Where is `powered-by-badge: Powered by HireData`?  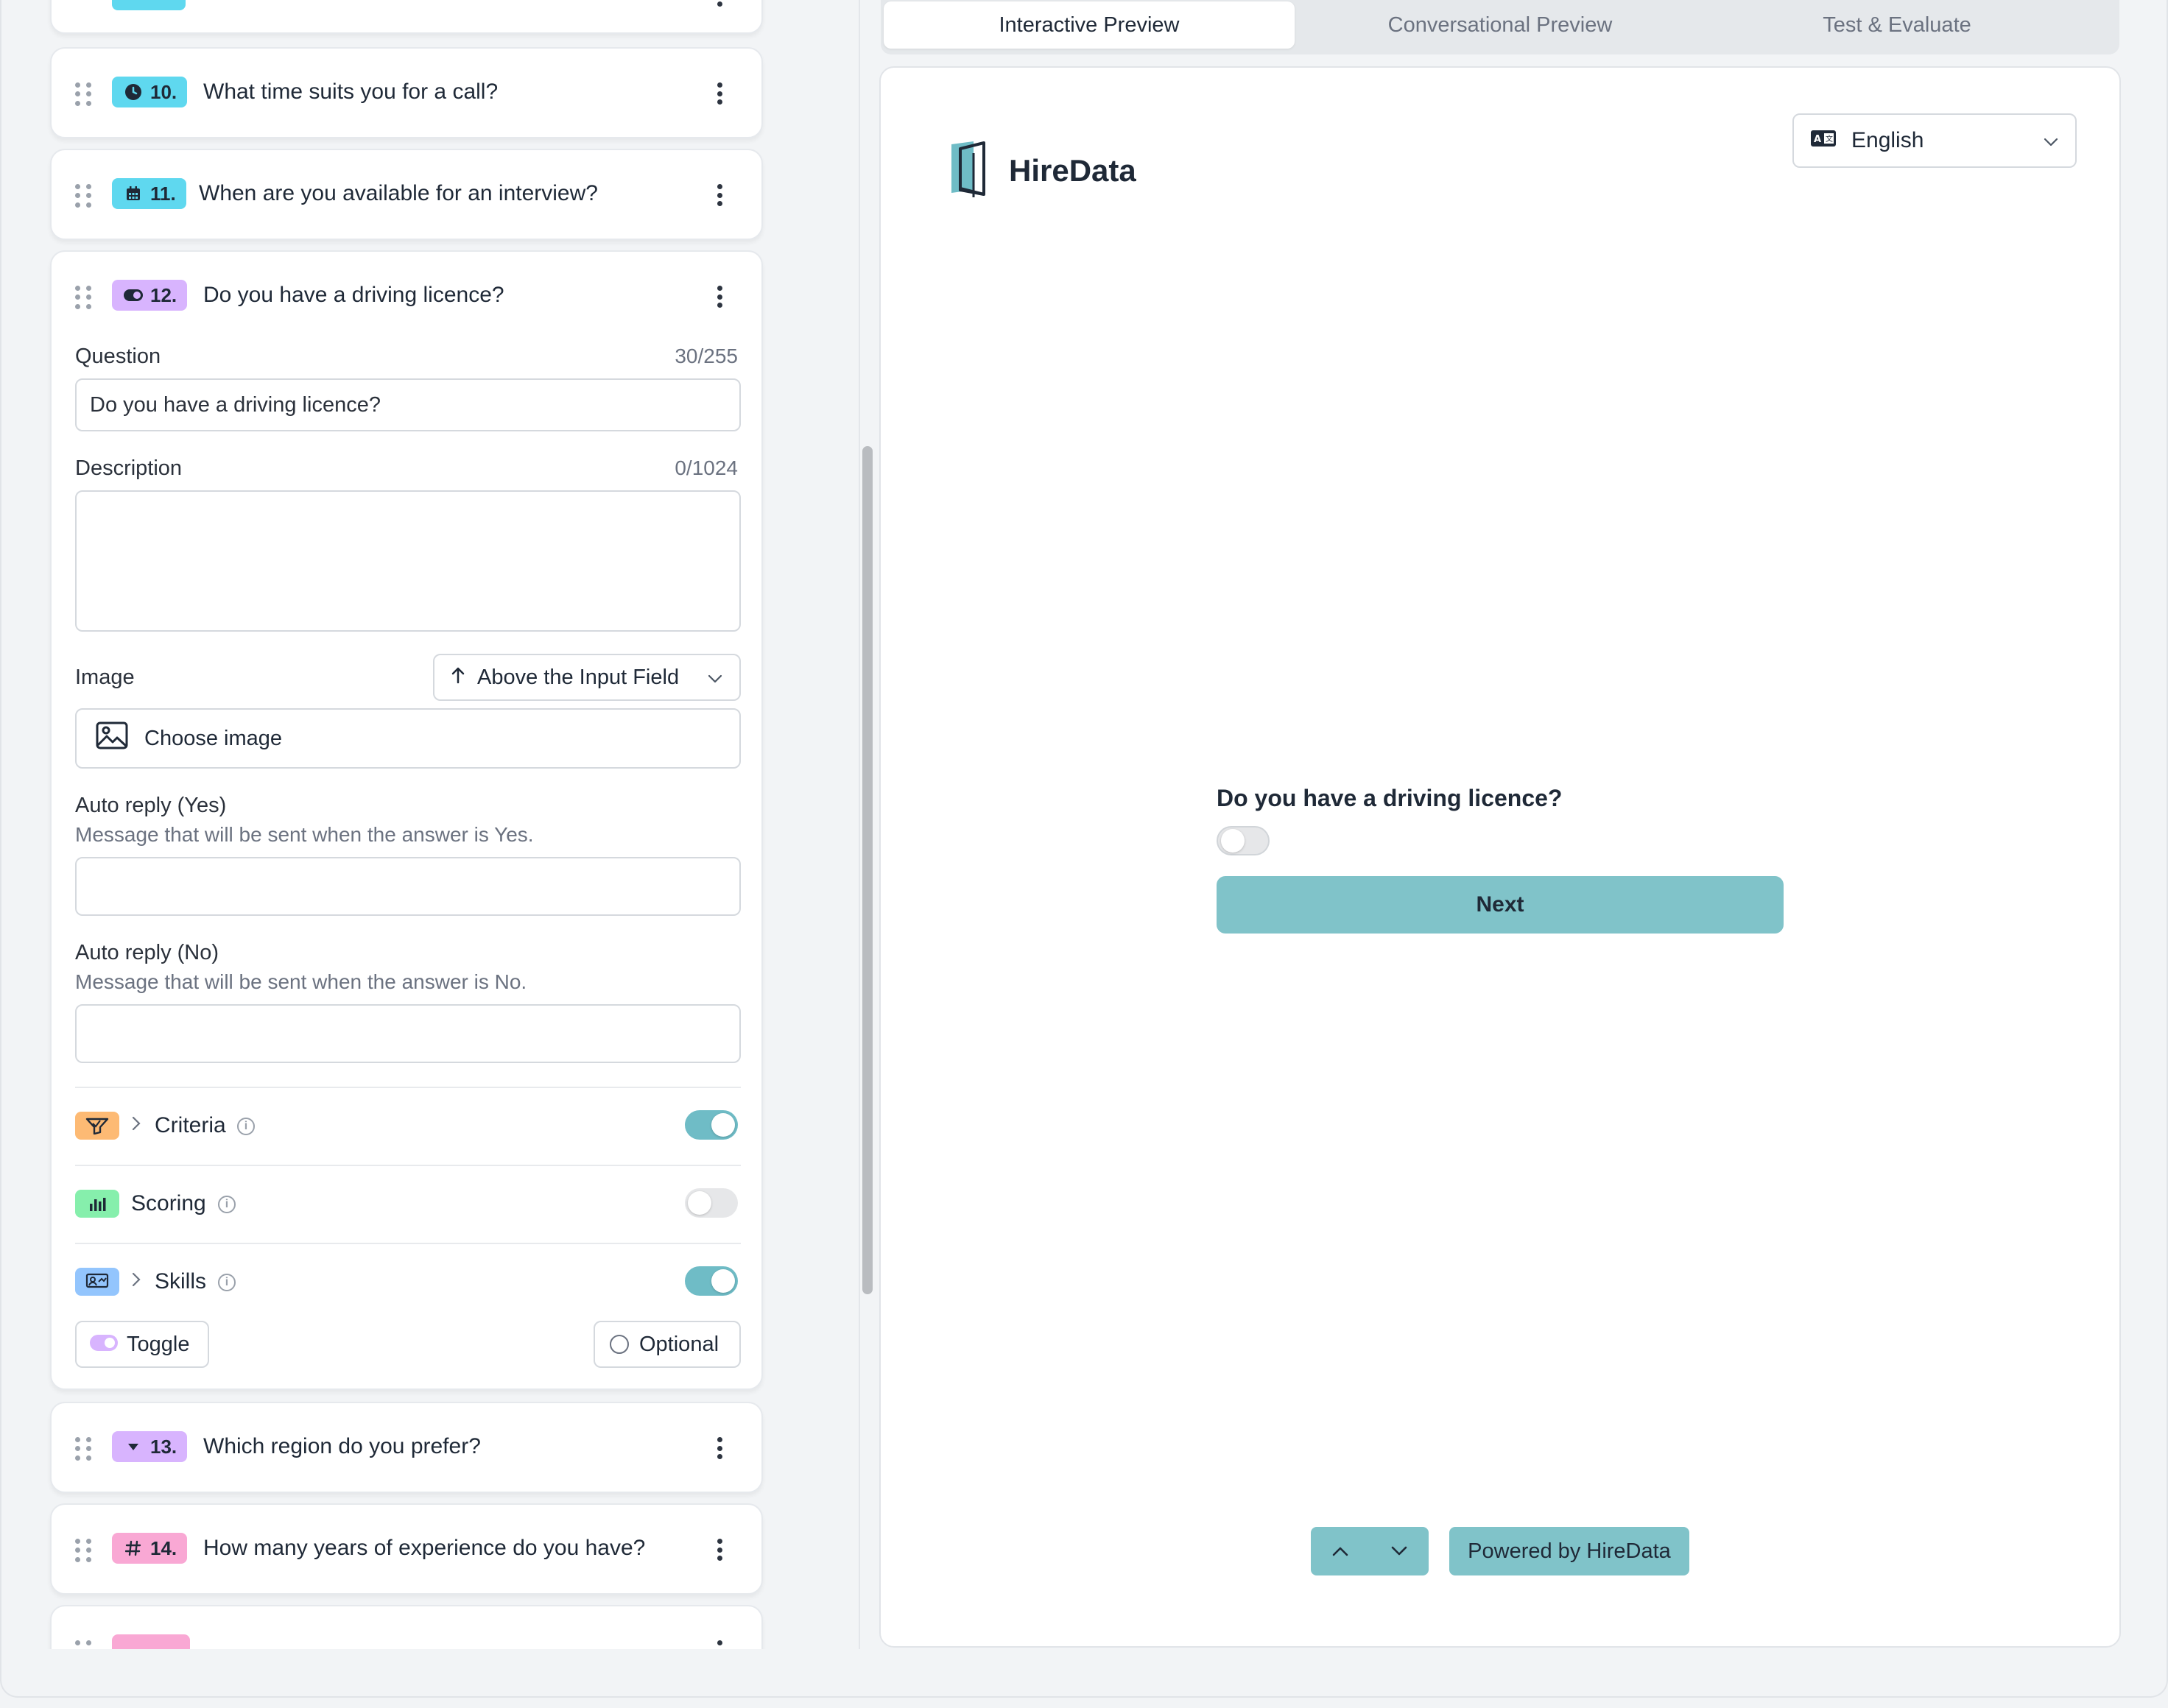
powered-by-badge: Powered by HireData is located at coordinates (1569, 1551).